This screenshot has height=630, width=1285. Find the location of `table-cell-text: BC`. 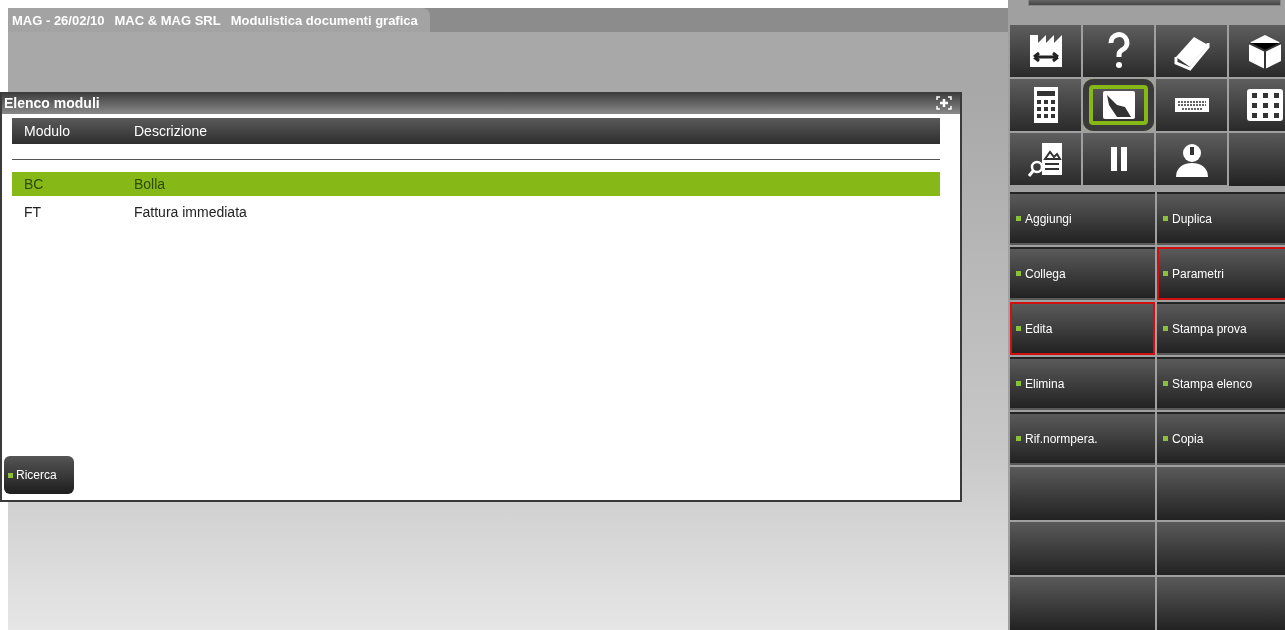

table-cell-text: BC is located at coordinates (34, 184).